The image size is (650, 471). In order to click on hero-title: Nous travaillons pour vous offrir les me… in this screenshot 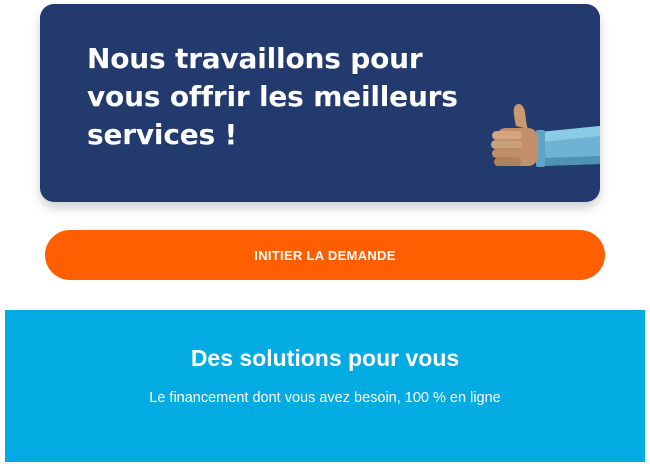, I will do `click(272, 96)`.